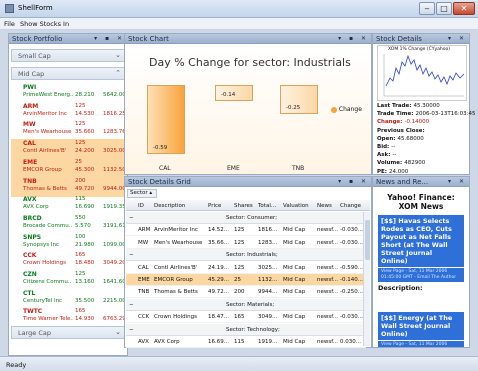  I want to click on chart-title: Day % Change for sector: Industrials, so click(250, 62).